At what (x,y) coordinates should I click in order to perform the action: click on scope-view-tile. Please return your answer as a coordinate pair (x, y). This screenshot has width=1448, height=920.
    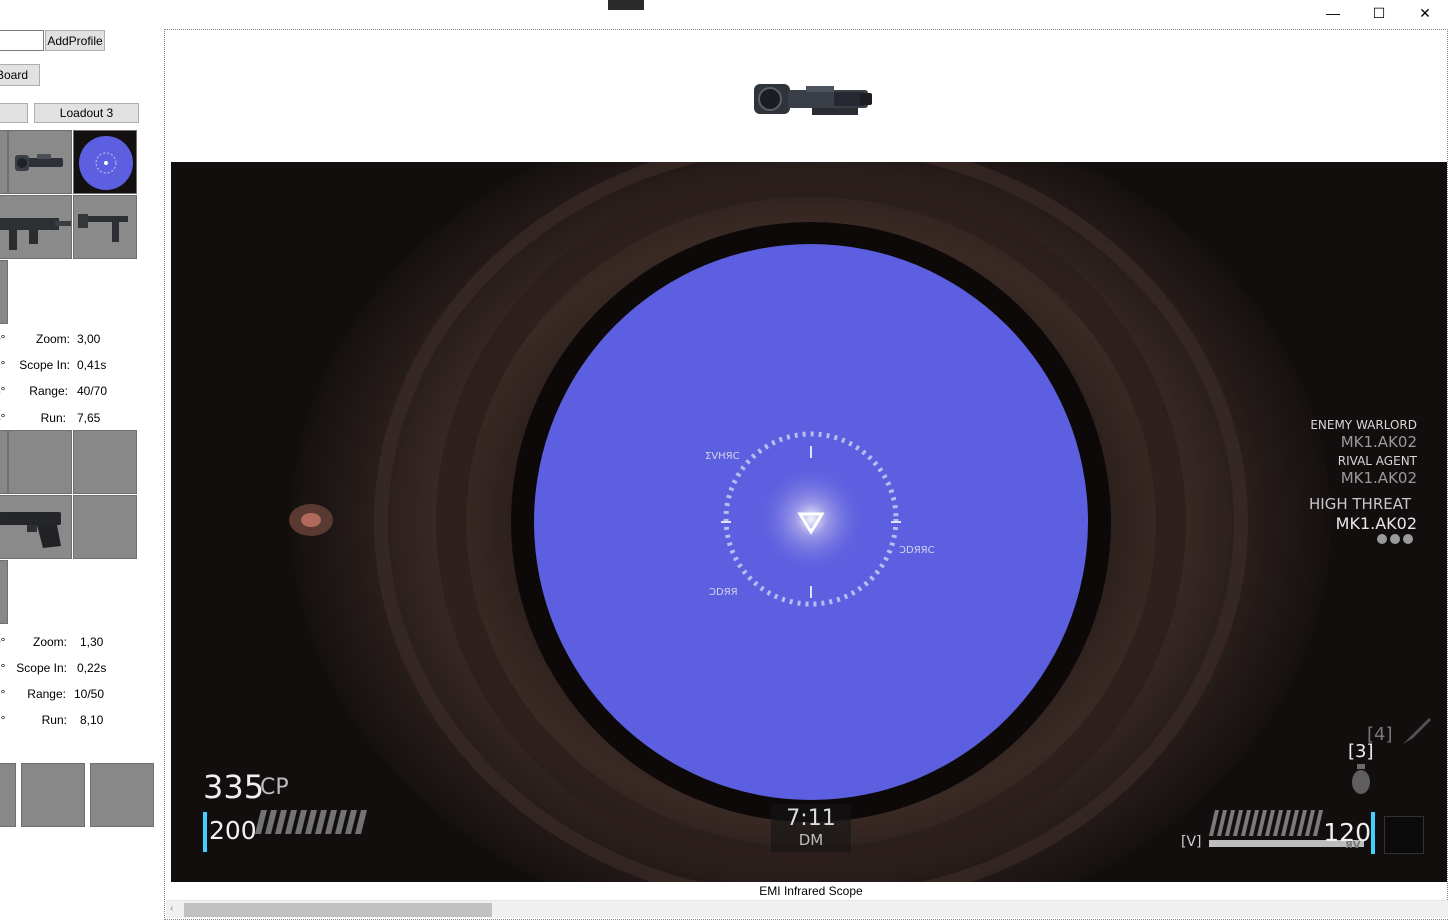
    Looking at the image, I should click on (105, 162).